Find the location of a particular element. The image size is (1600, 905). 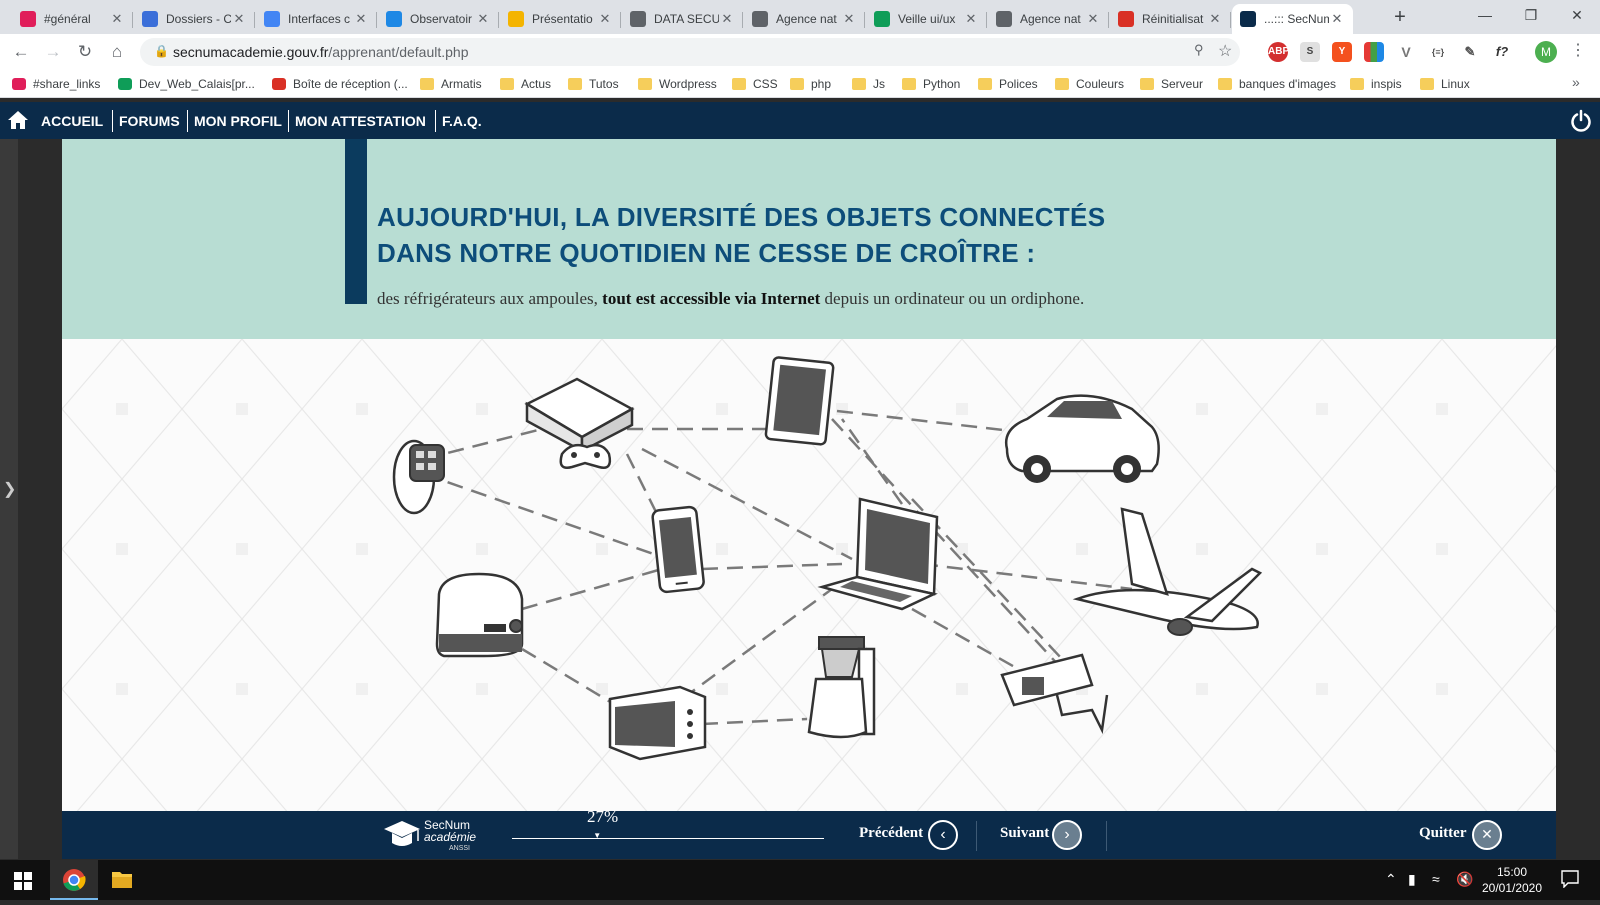

notification-center-icon is located at coordinates (1570, 879).